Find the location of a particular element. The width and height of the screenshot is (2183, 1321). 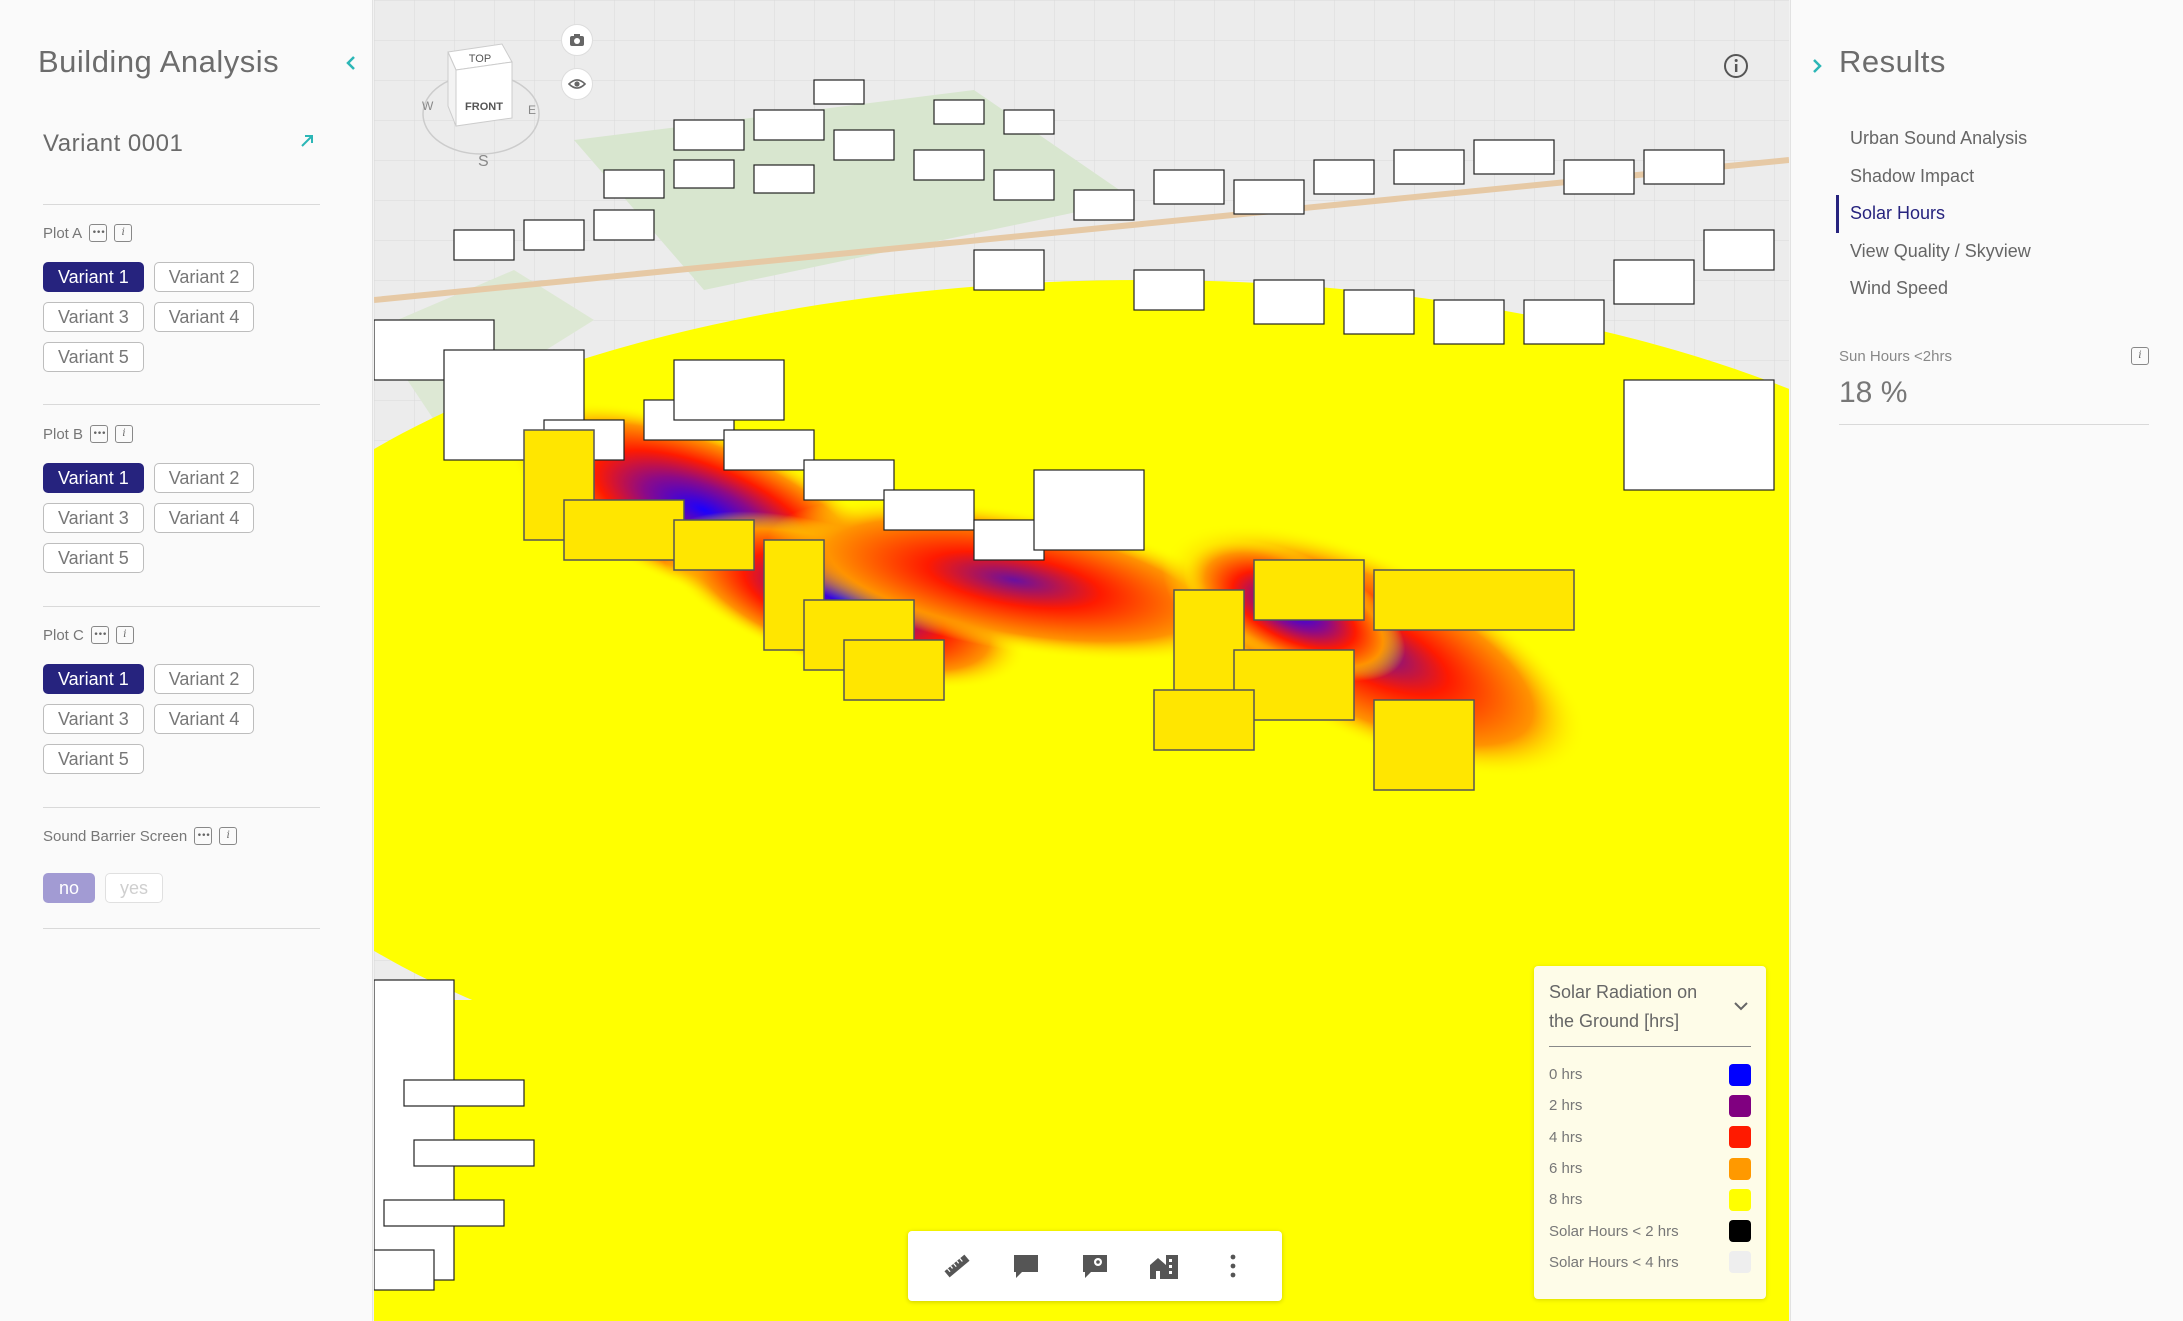

viewport-toolbar is located at coordinates (1095, 1266).